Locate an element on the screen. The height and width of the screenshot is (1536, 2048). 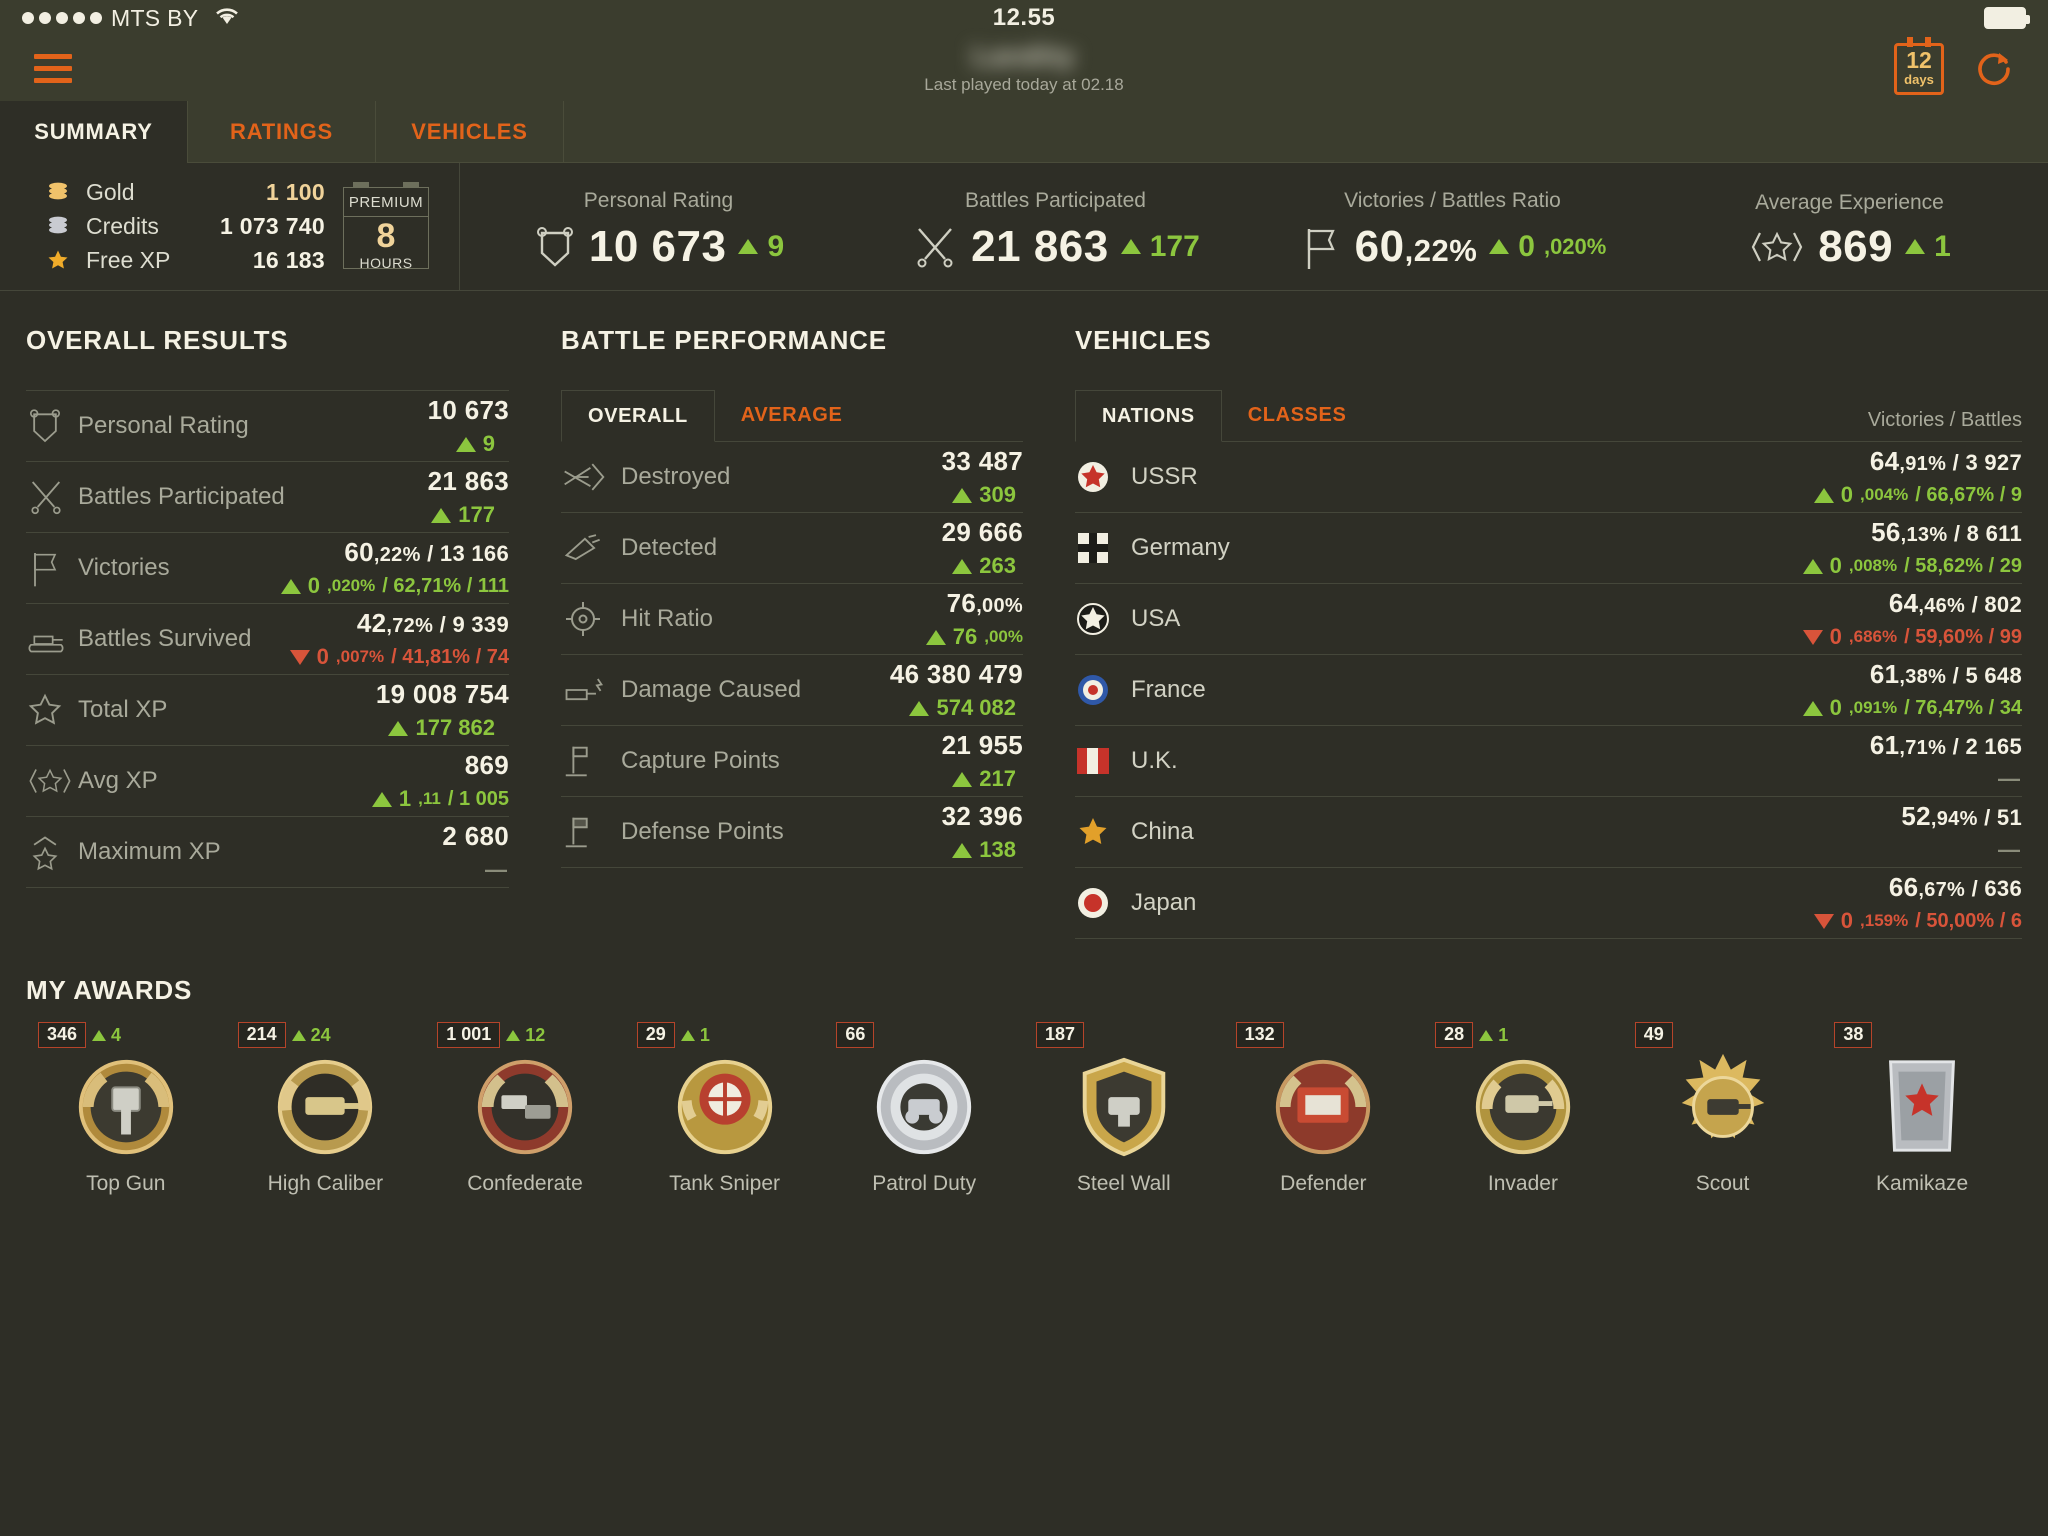
award-item: 49 Scout is located at coordinates (1723, 1109).